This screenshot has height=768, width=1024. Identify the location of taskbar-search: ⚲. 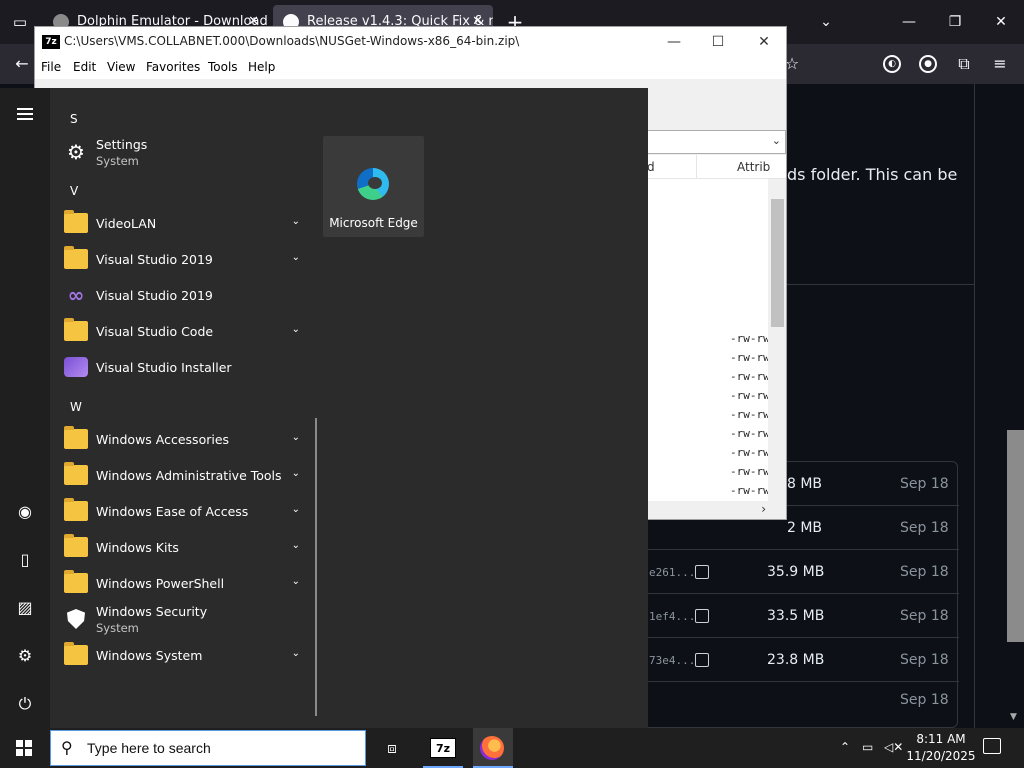
(208, 748).